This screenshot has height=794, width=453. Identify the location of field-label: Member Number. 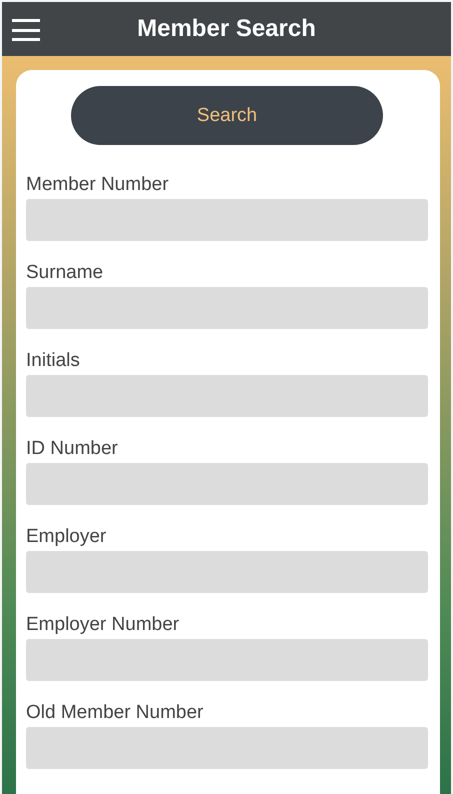
(98, 185).